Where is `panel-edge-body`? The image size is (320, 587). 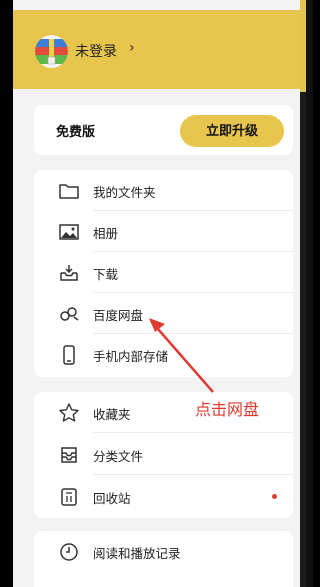
panel-edge-body is located at coordinates (303, 339).